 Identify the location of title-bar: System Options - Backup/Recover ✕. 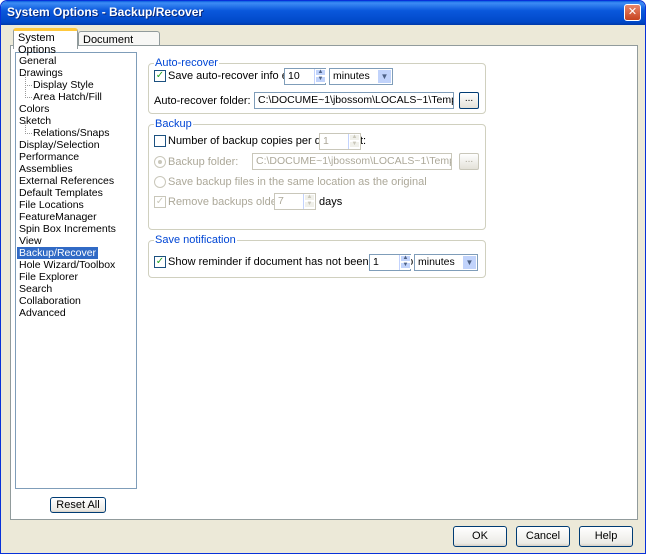
(323, 13).